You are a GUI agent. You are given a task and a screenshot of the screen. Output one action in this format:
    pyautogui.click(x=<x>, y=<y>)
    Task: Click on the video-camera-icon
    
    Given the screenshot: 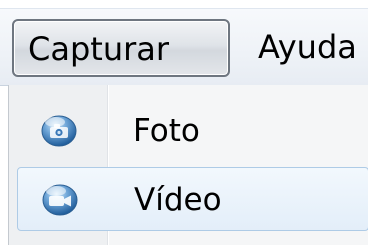 What is the action you would take?
    pyautogui.click(x=60, y=200)
    